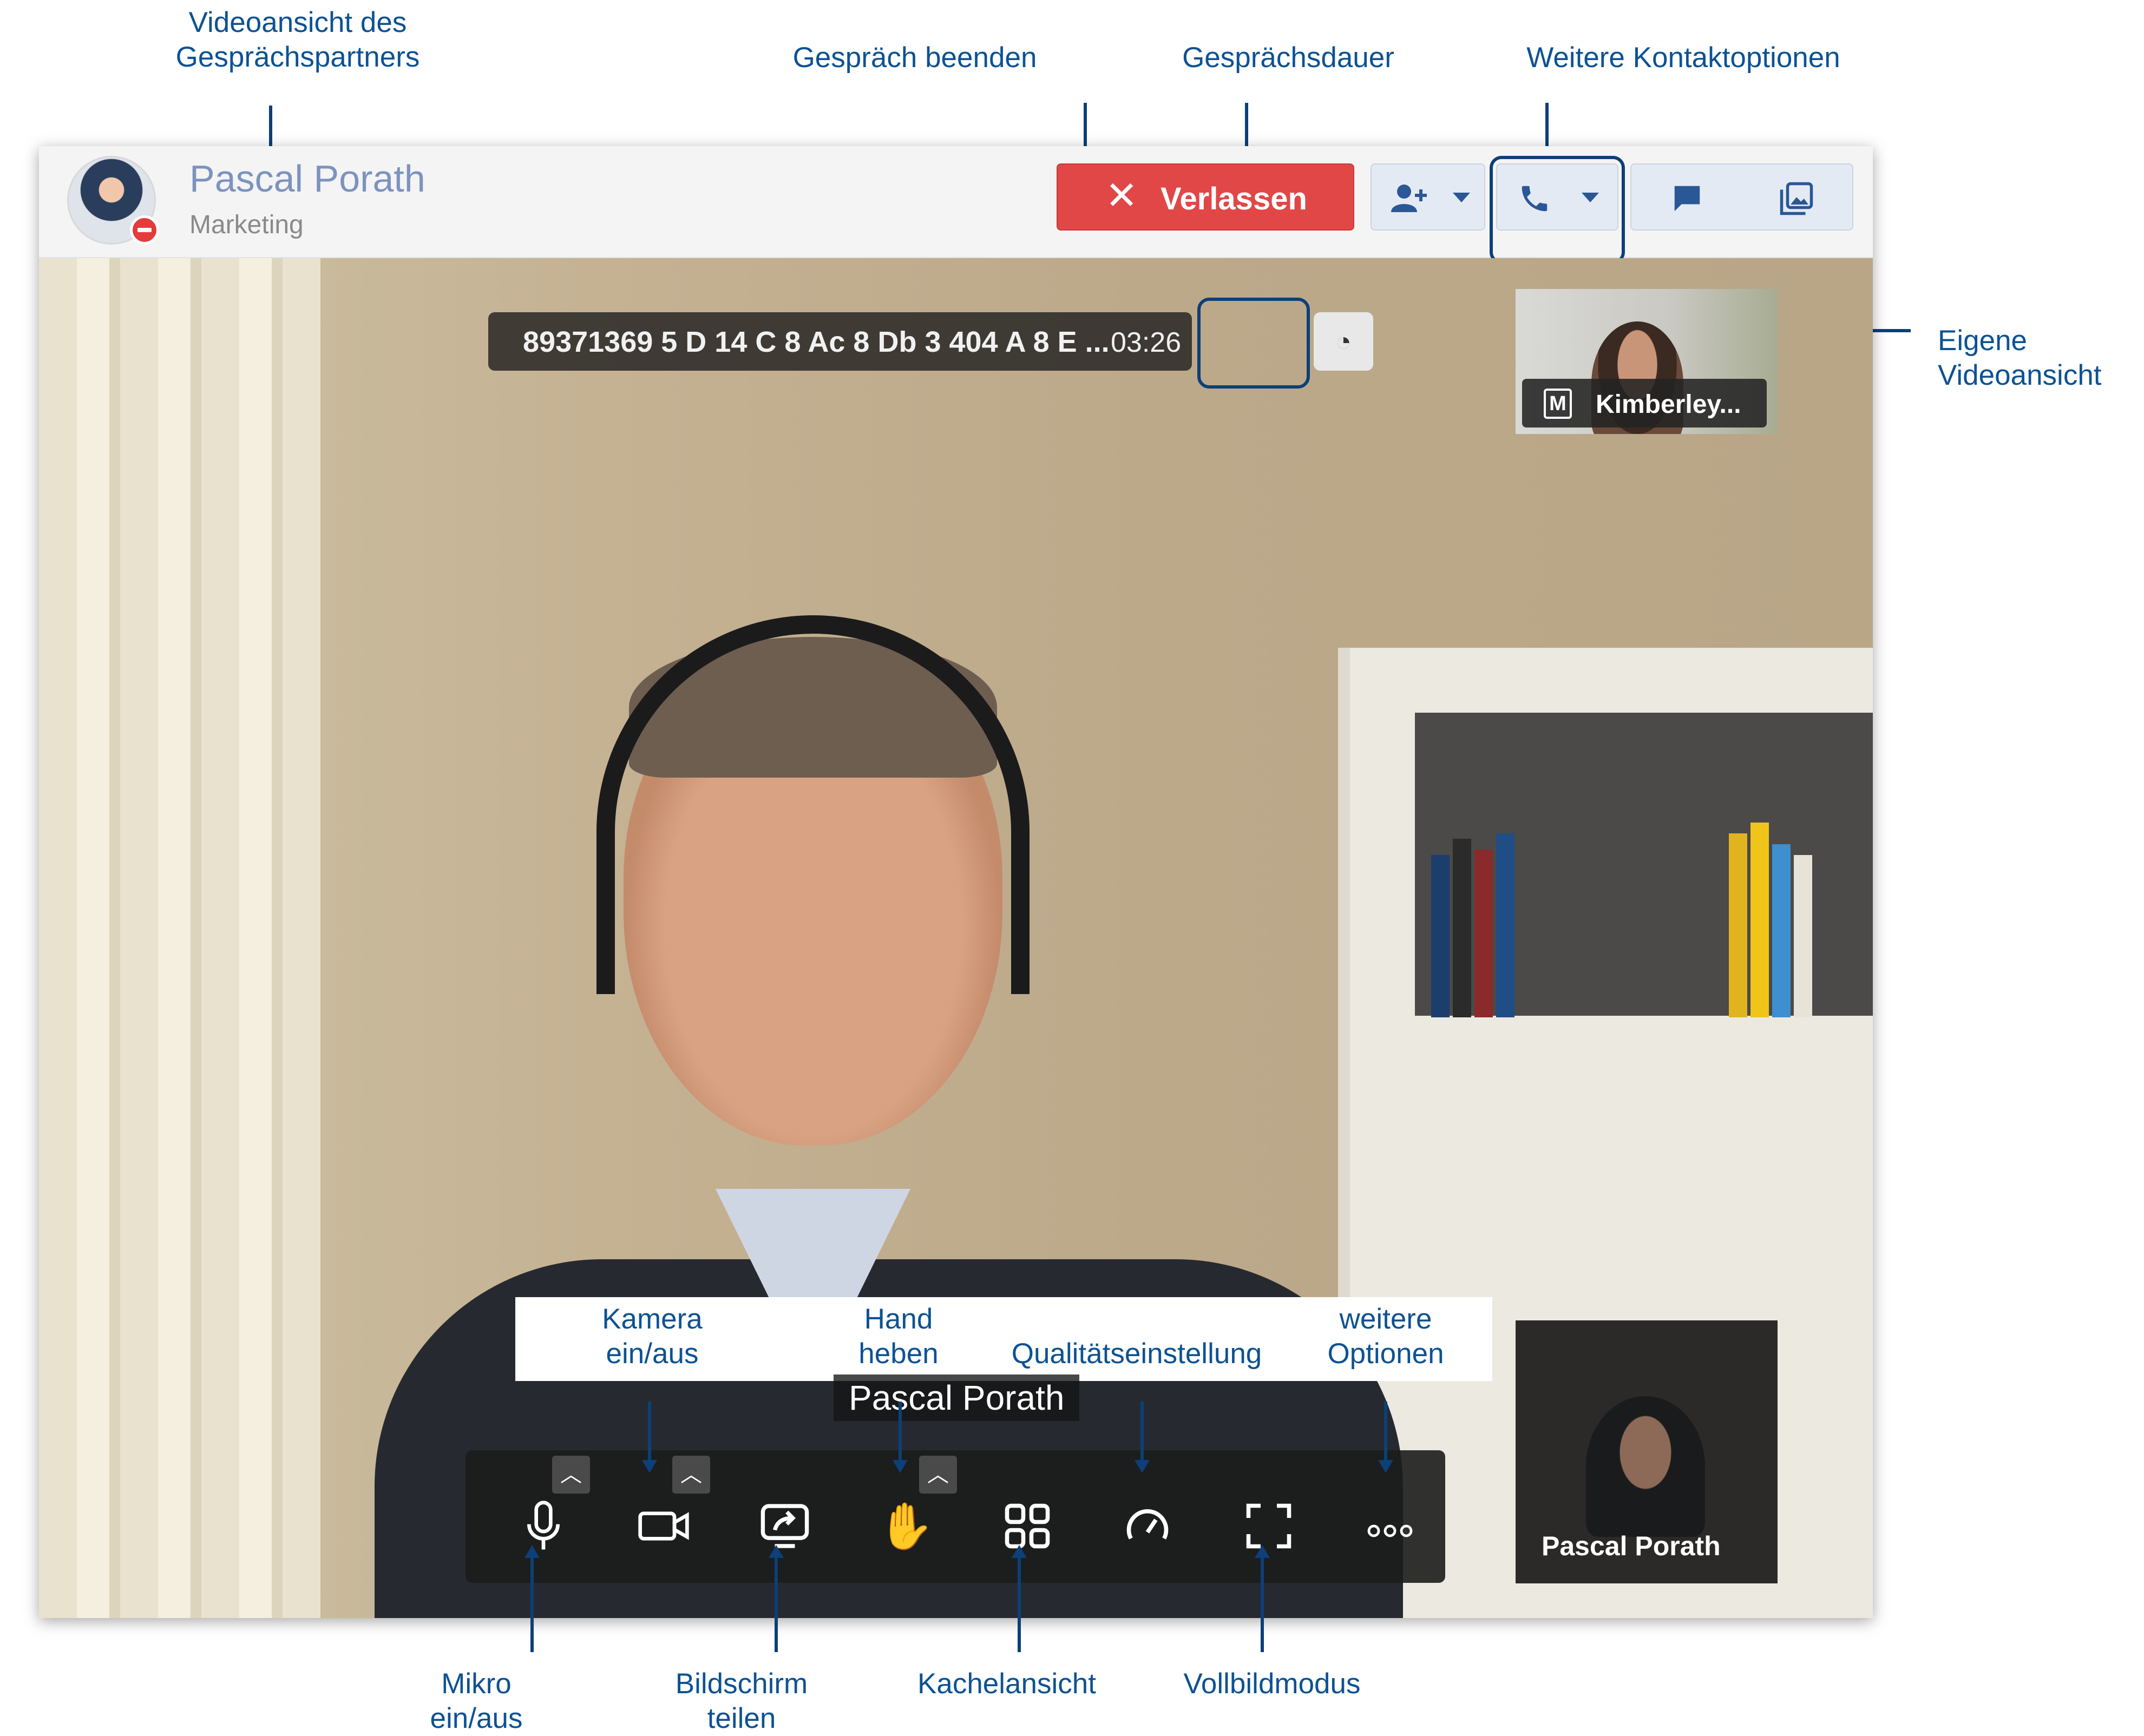 This screenshot has width=2144, height=1736. I want to click on screen-share-icon, so click(784, 1526).